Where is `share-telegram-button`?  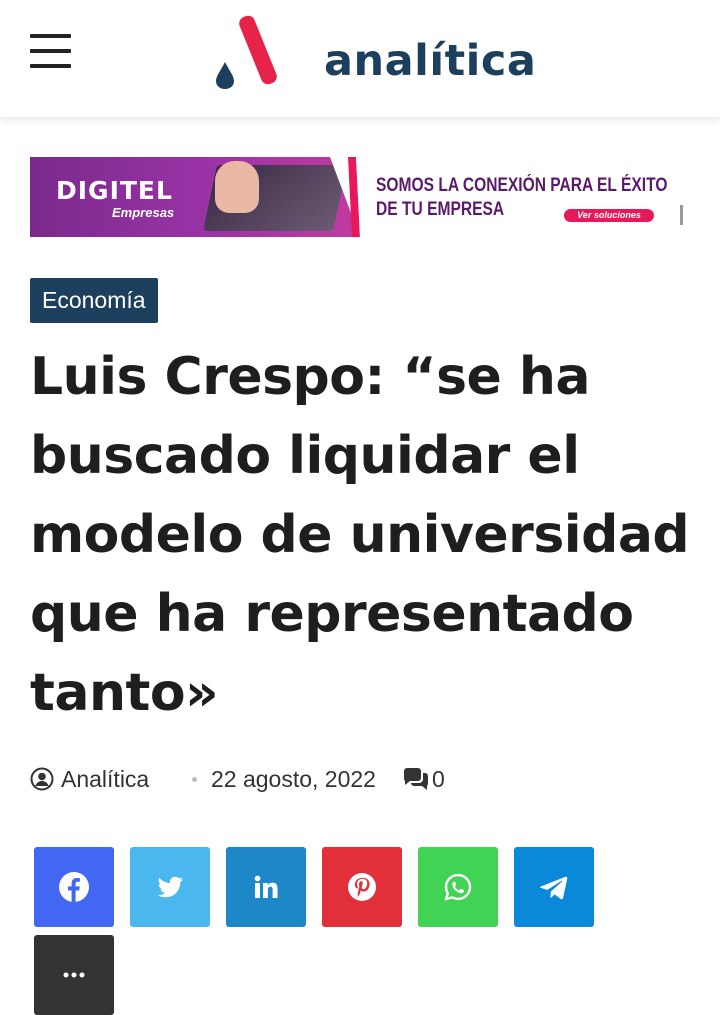 share-telegram-button is located at coordinates (554, 887).